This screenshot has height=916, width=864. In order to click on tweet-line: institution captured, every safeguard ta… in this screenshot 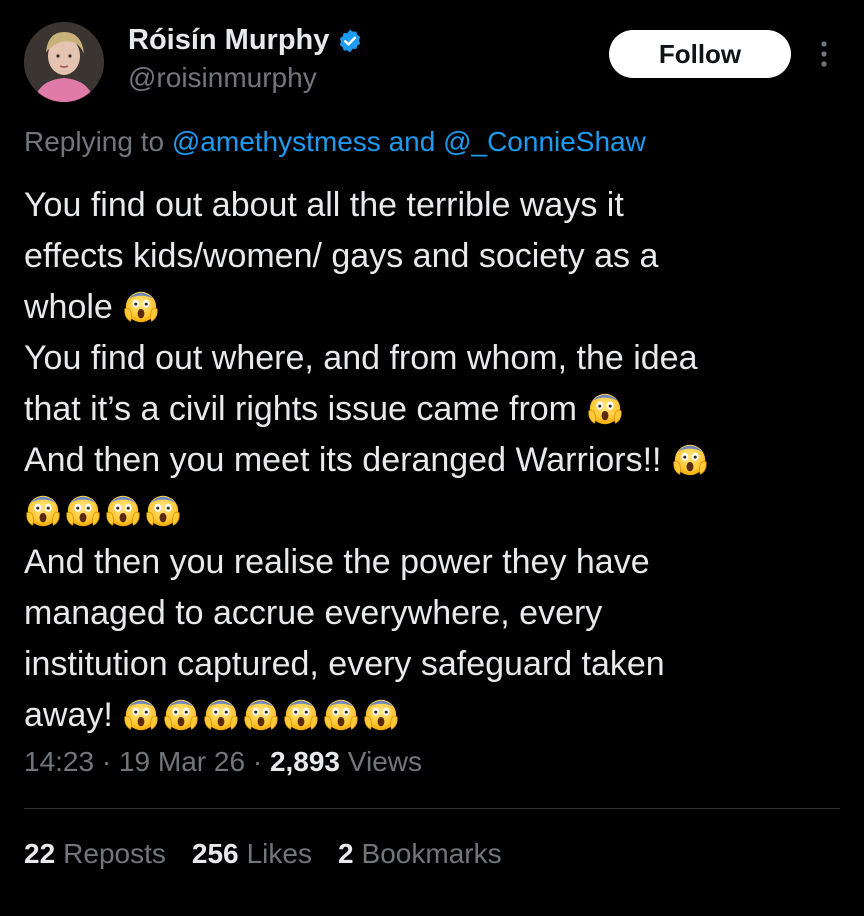, I will do `click(344, 664)`.